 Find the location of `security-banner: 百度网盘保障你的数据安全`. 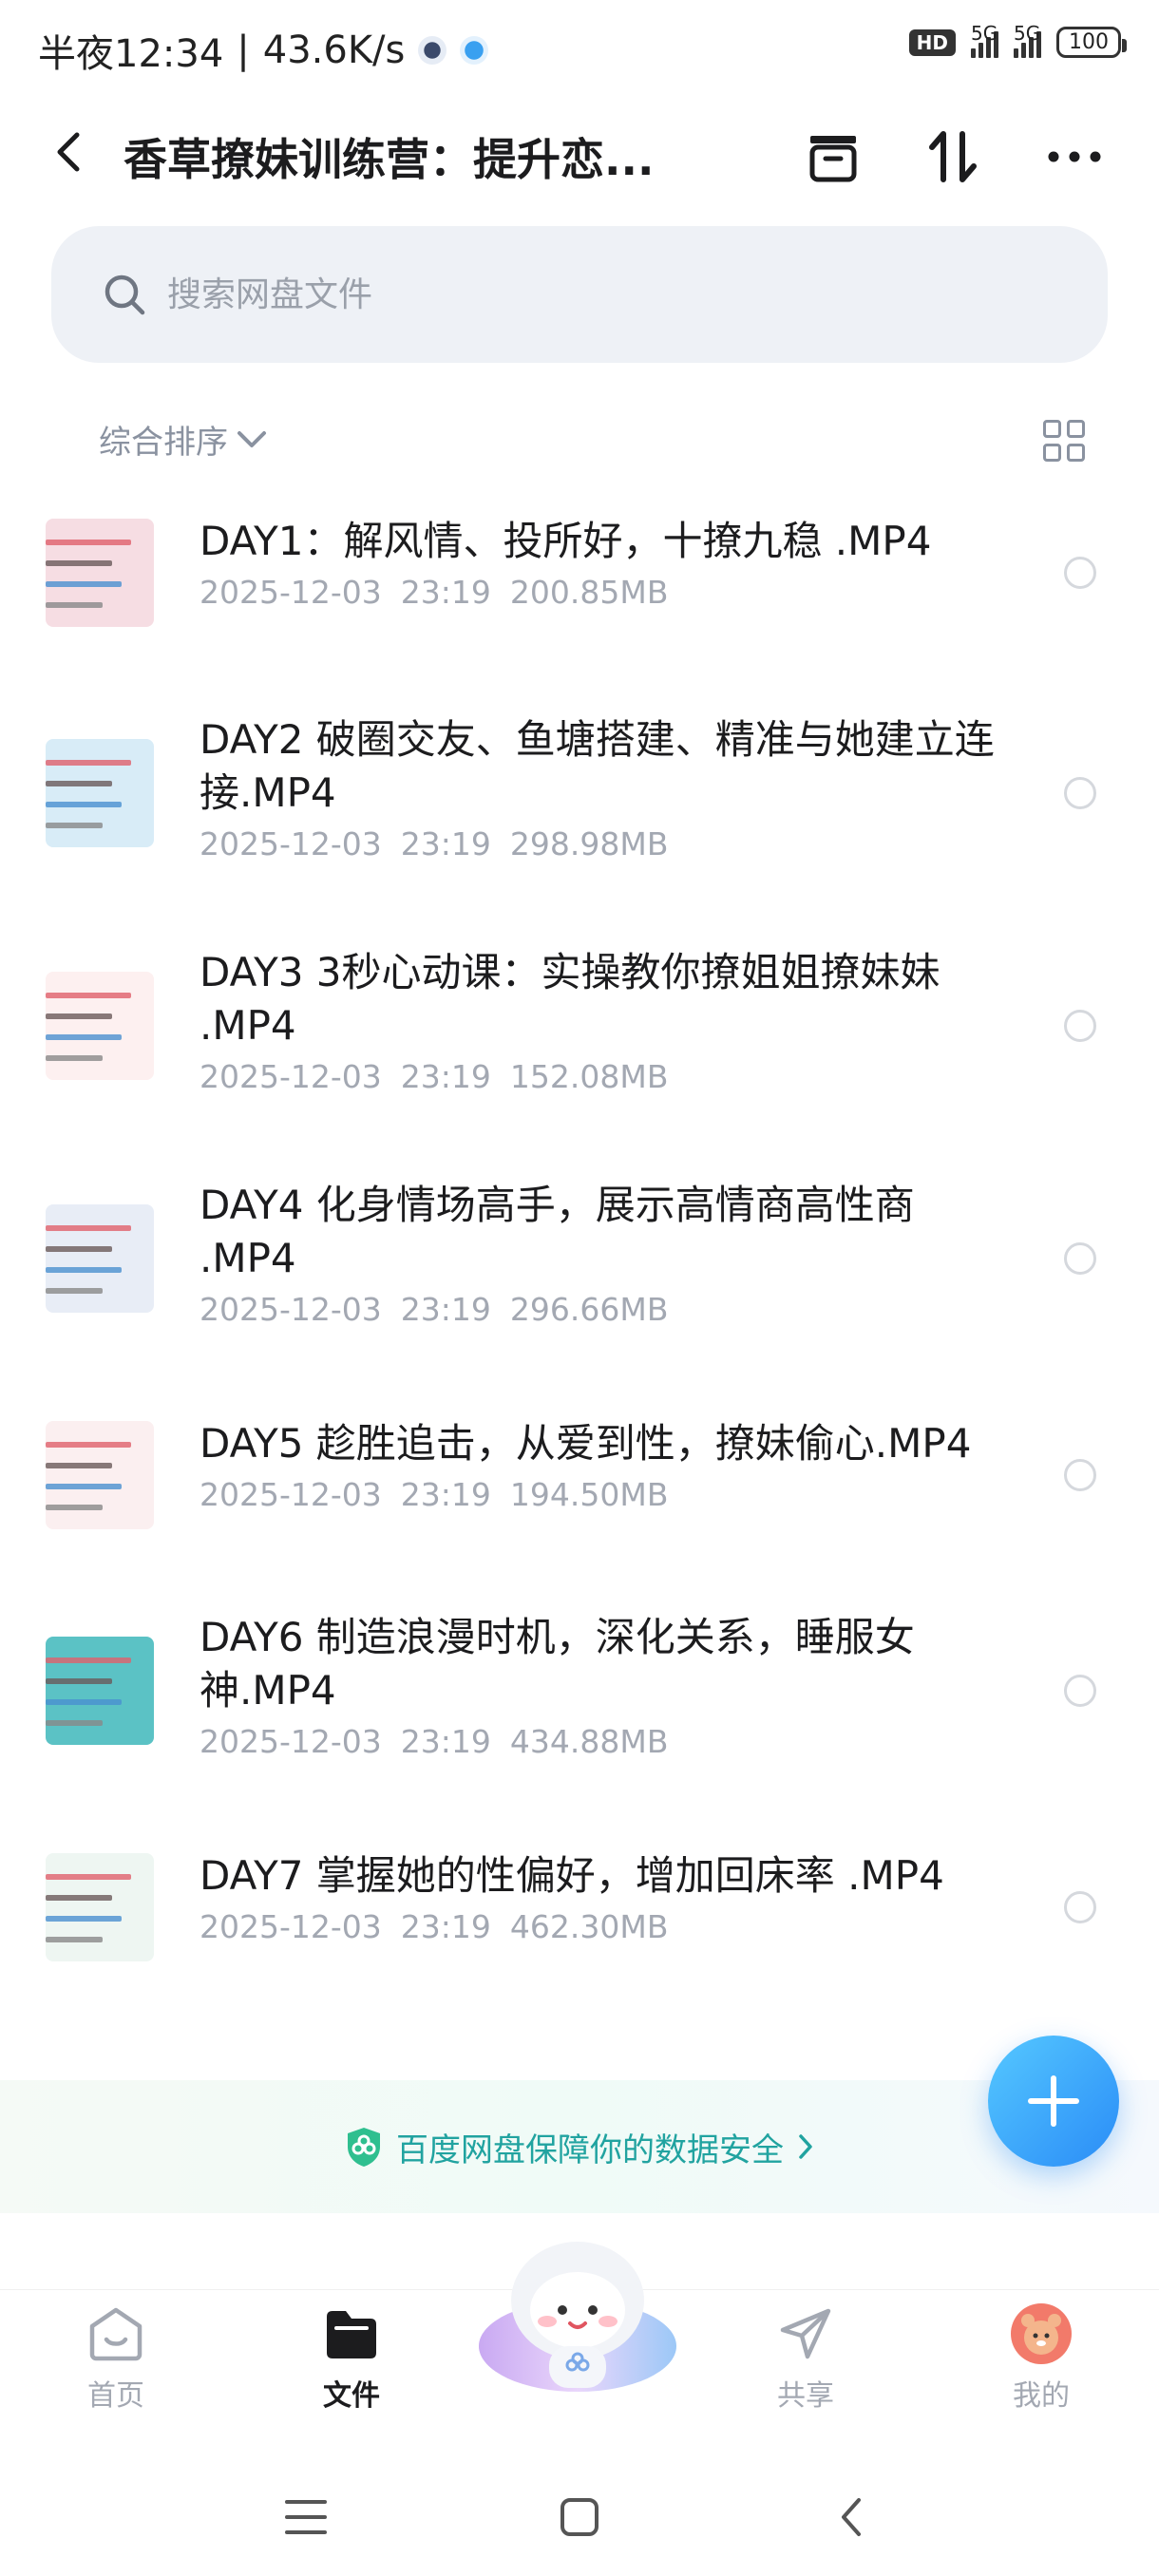

security-banner: 百度网盘保障你的数据安全 is located at coordinates (579, 2146).